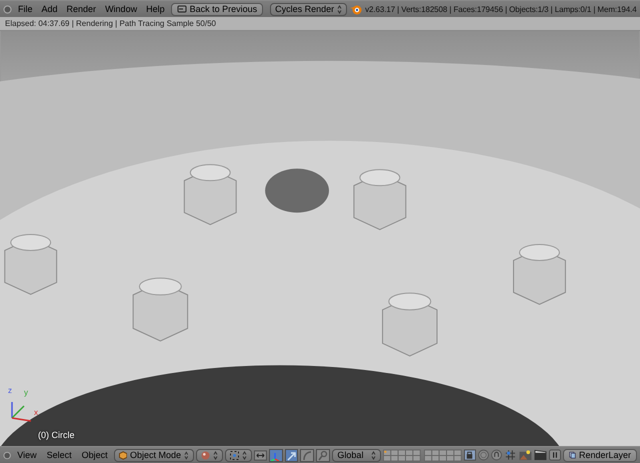 The width and height of the screenshot is (640, 463). I want to click on blender-logo-icon, so click(356, 9).